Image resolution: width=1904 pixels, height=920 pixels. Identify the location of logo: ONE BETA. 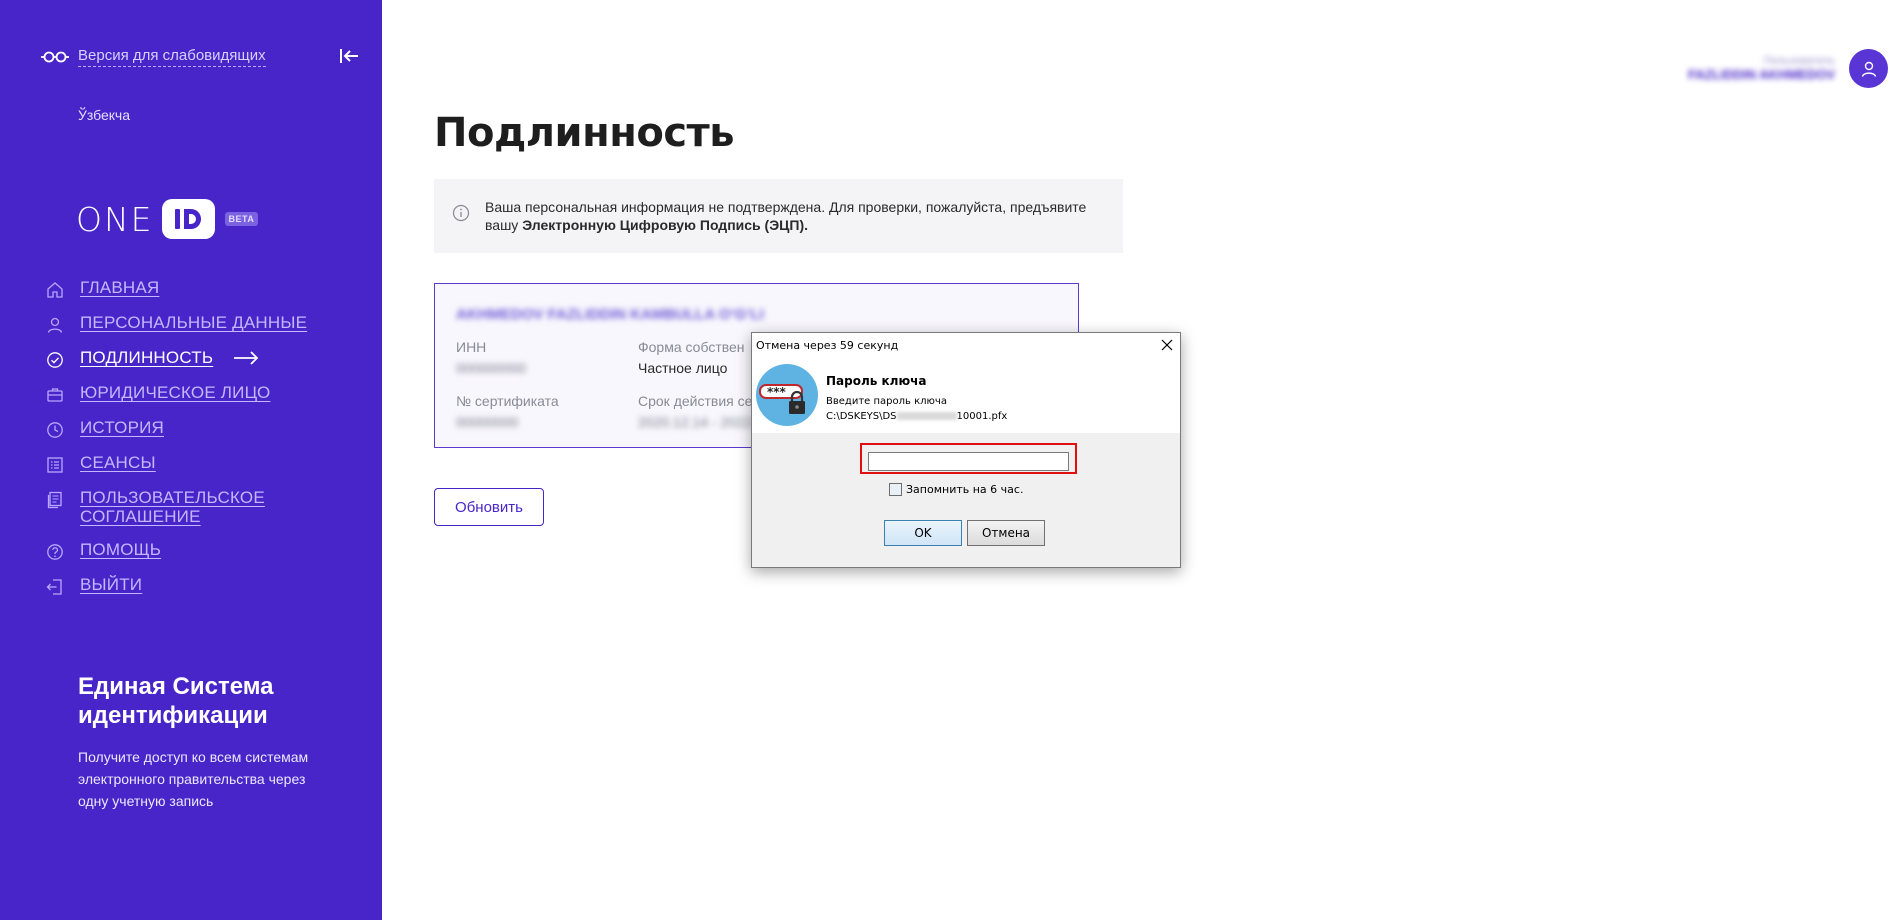
(167, 219).